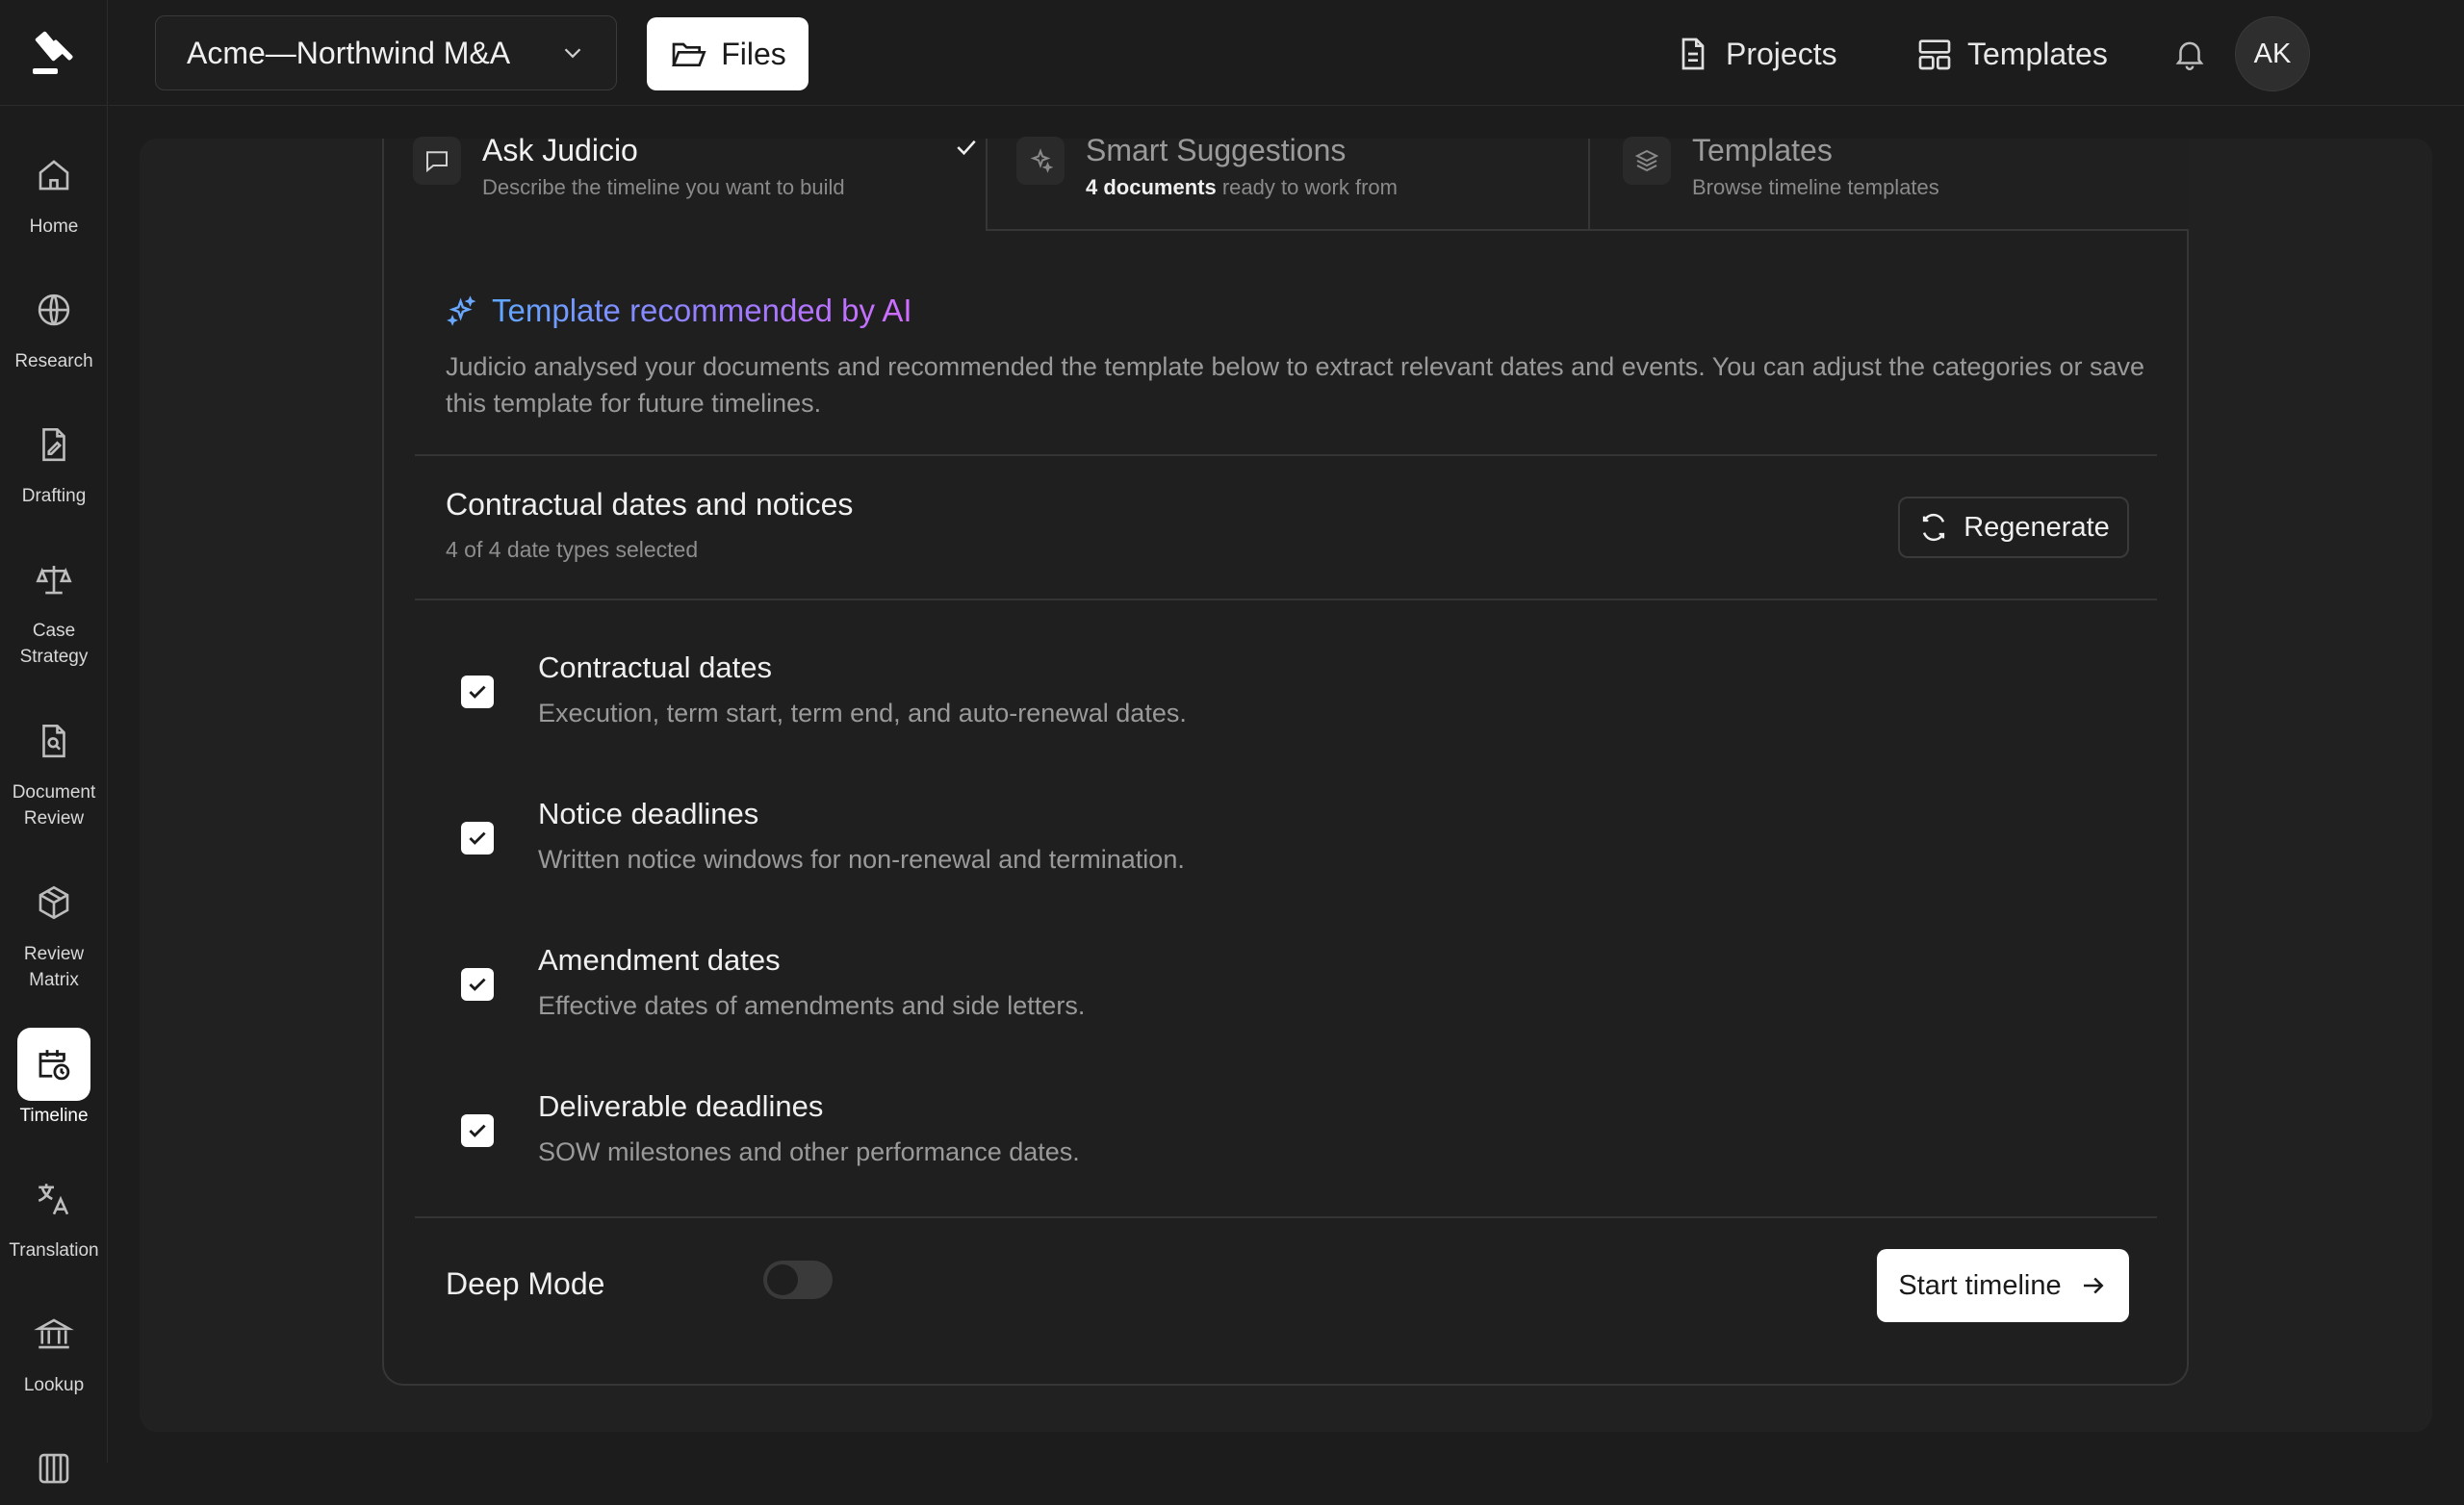  I want to click on app-logo, so click(54, 53).